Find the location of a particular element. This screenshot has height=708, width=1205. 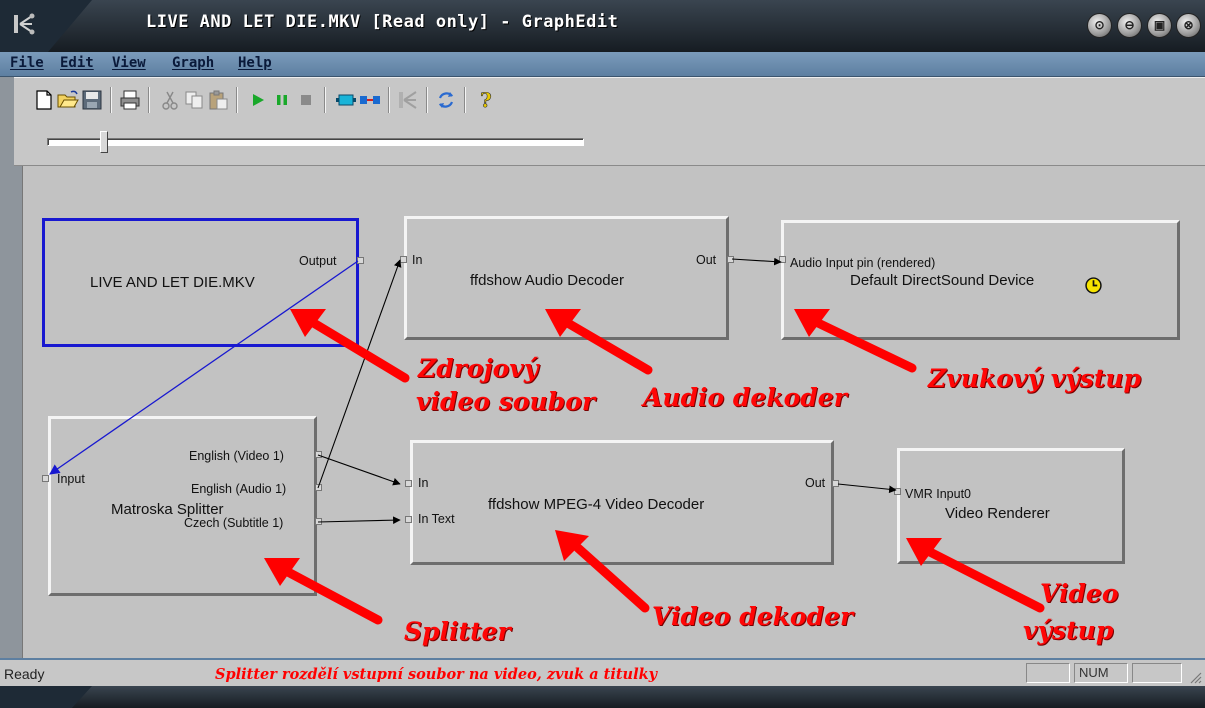

menu-graph: Graph is located at coordinates (193, 63).